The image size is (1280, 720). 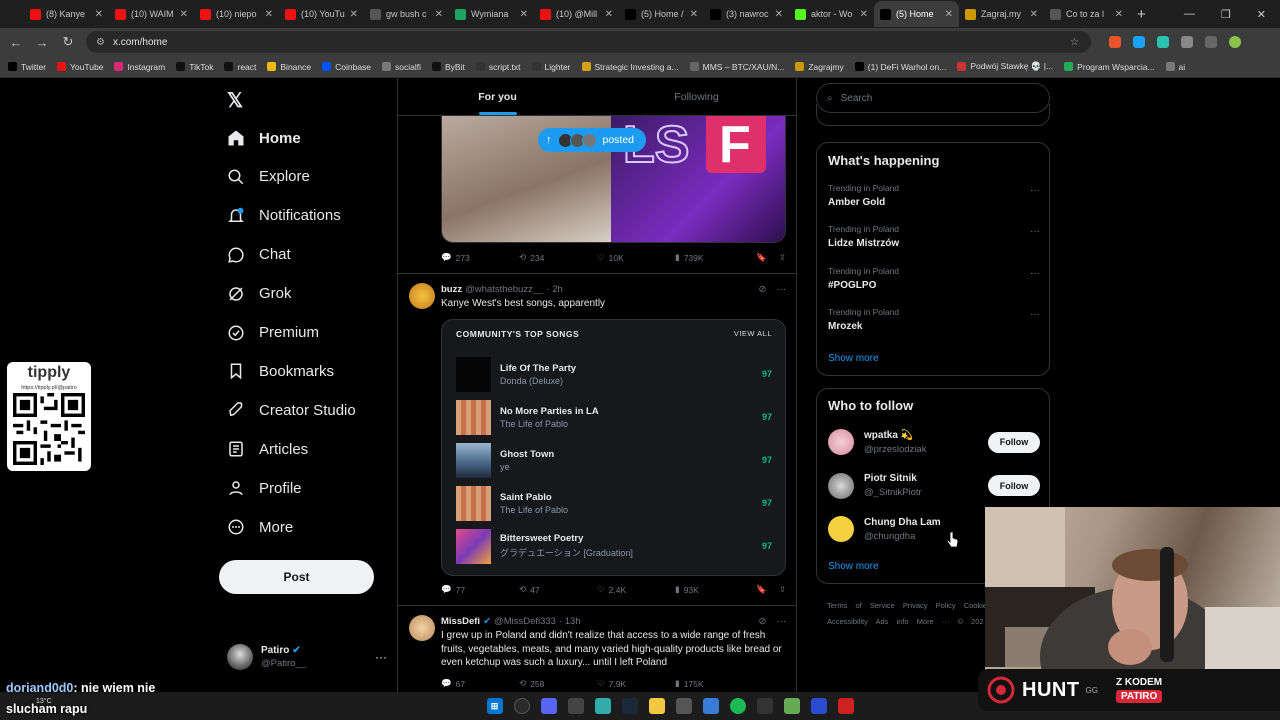 I want to click on account-switcher: Patiro ✔ @Patiro__ ···, so click(x=307, y=657).